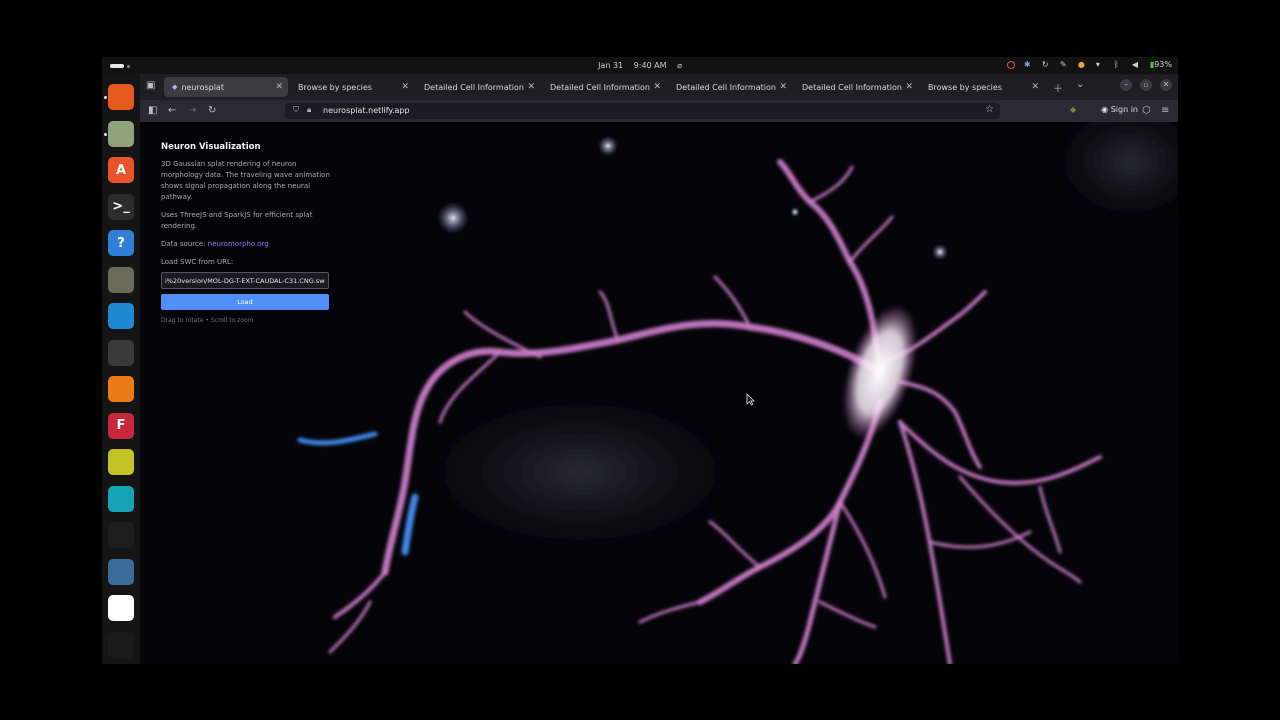 This screenshot has height=720, width=1280. Describe the element at coordinates (366, 110) in the screenshot. I see `url-text: neurosplat.netlify.app` at that location.